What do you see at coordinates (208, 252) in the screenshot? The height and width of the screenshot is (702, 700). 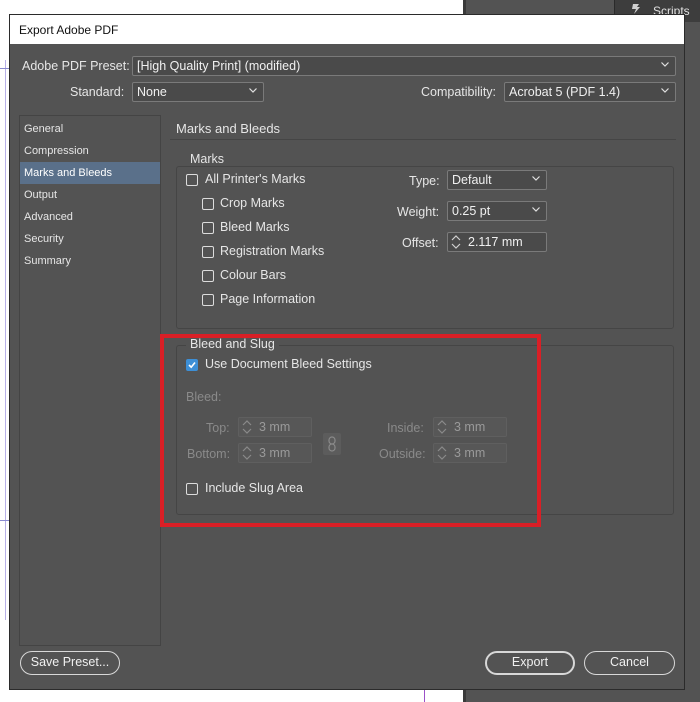 I see `registration-marks-checkbox` at bounding box center [208, 252].